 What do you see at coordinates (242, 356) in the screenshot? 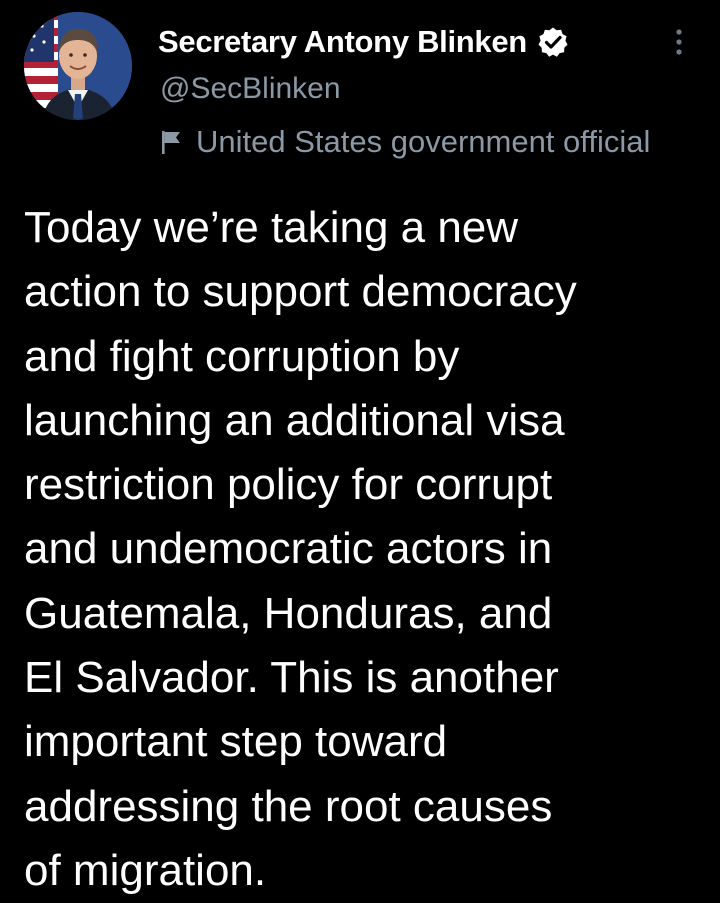
I see `tweet-text-line: and fight corruption by` at bounding box center [242, 356].